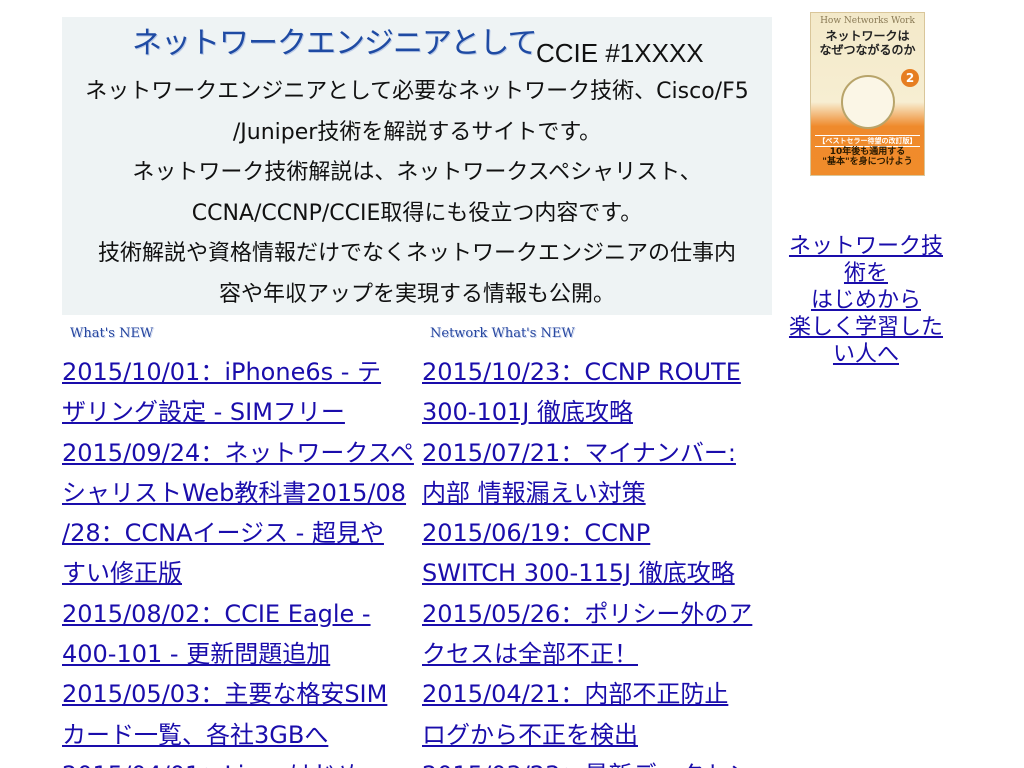 The image size is (1024, 768). Describe the element at coordinates (417, 91) in the screenshot. I see `description-line: ネットワークエンジニアとして必要なネットワーク技術、Cisco/F5` at that location.